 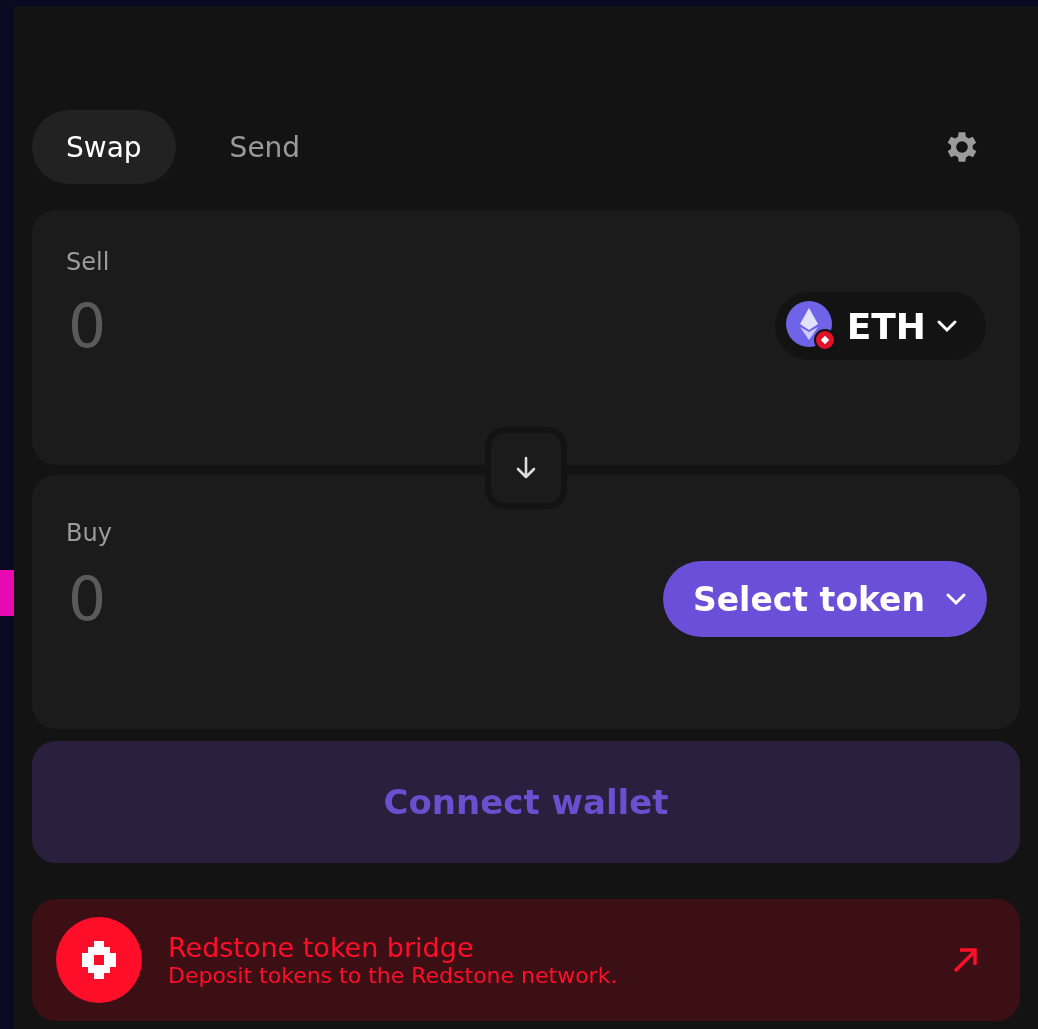 I want to click on banner-title: Redstone token bridge, so click(x=321, y=947).